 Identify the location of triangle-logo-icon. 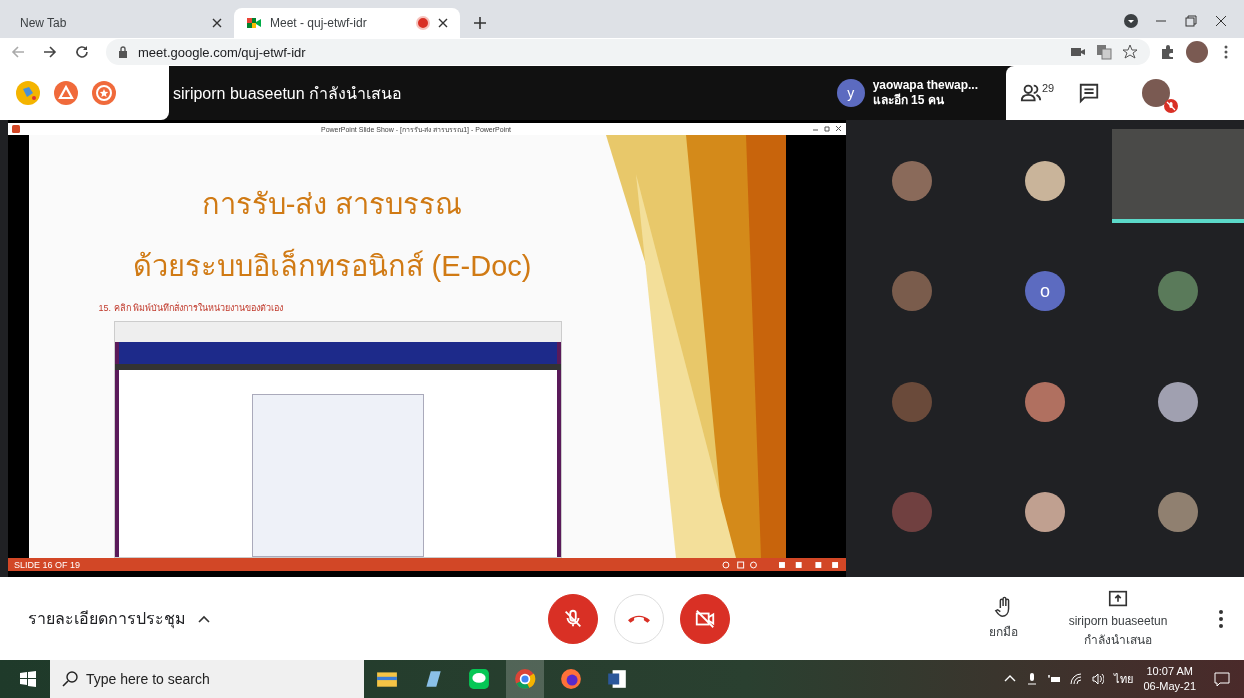
(66, 93).